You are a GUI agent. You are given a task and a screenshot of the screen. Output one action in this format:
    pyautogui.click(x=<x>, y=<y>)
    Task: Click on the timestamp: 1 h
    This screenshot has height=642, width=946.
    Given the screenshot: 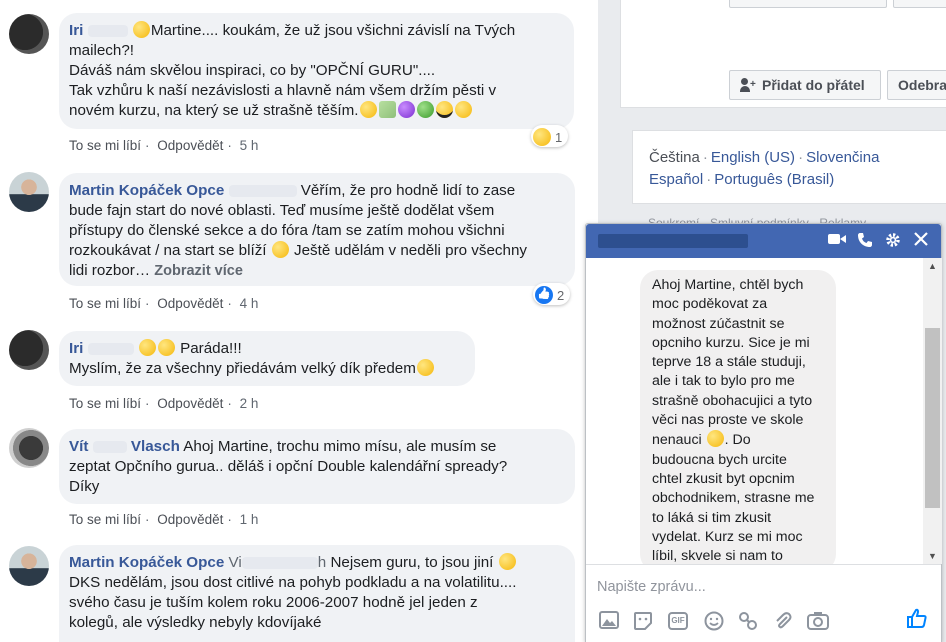 What is the action you would take?
    pyautogui.click(x=249, y=519)
    